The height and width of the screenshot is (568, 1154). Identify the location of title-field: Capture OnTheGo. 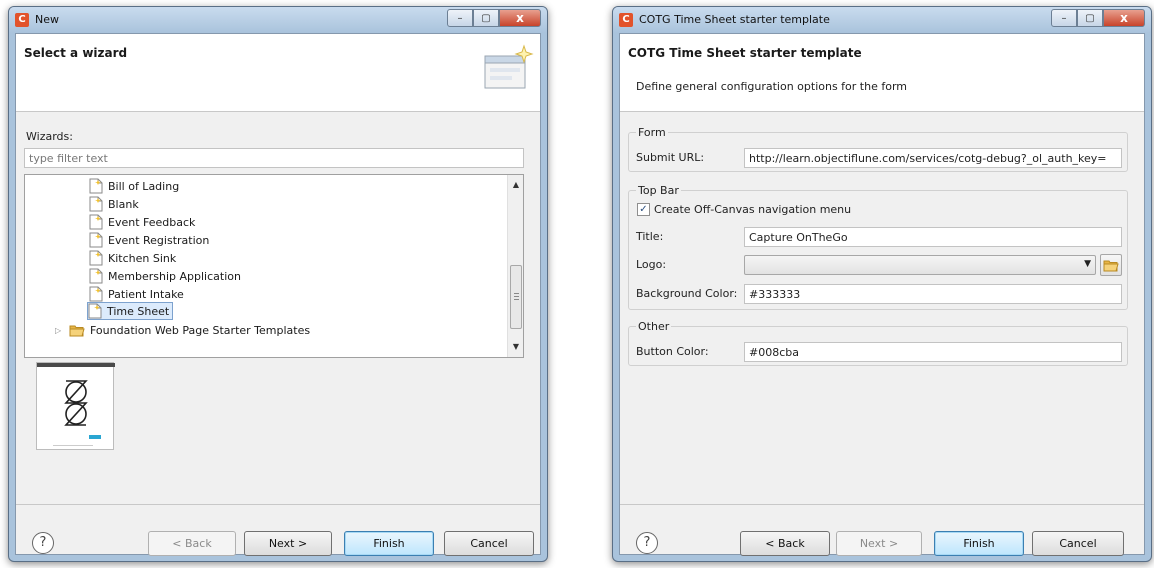
(933, 237).